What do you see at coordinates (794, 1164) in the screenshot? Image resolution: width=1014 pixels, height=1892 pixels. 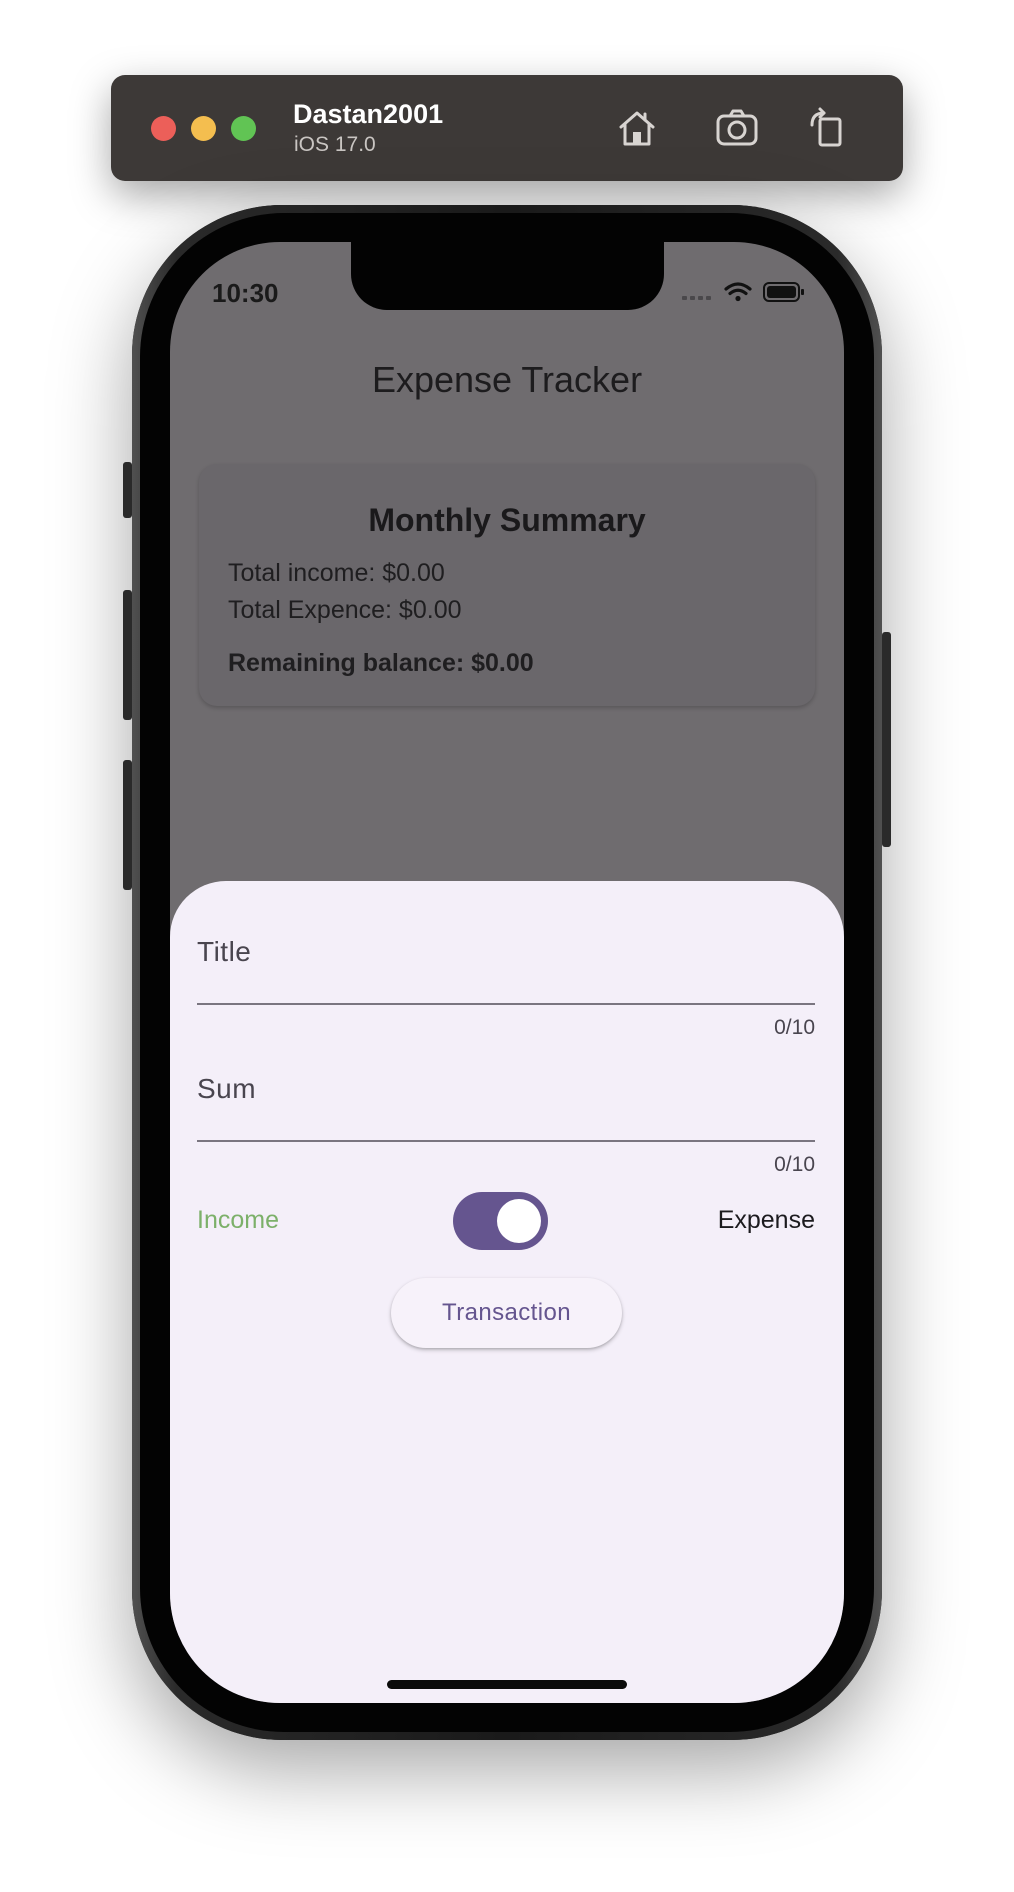 I see `sum-field-counter: 0/10` at bounding box center [794, 1164].